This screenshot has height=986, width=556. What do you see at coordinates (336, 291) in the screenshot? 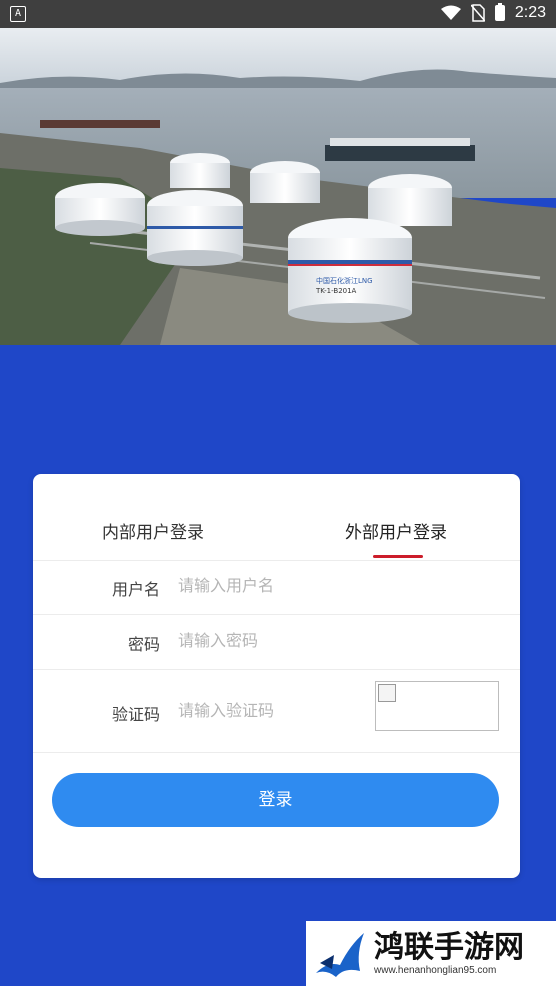
I see `tank-id-label: TK-1-B201A` at bounding box center [336, 291].